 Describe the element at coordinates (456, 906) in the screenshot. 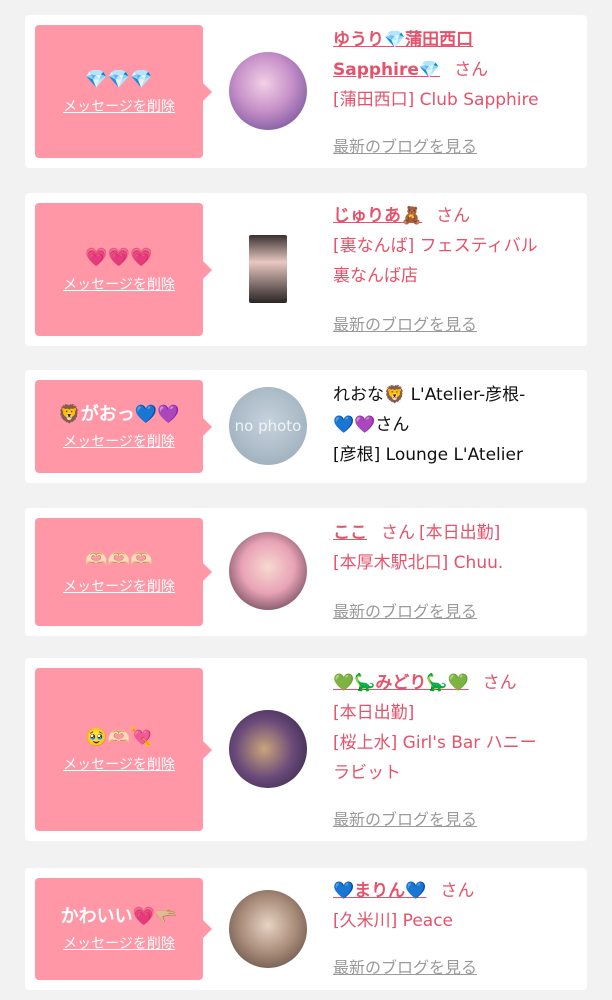

I see `cast-info: 💙まりん💙 さん [久米川] Peace` at that location.